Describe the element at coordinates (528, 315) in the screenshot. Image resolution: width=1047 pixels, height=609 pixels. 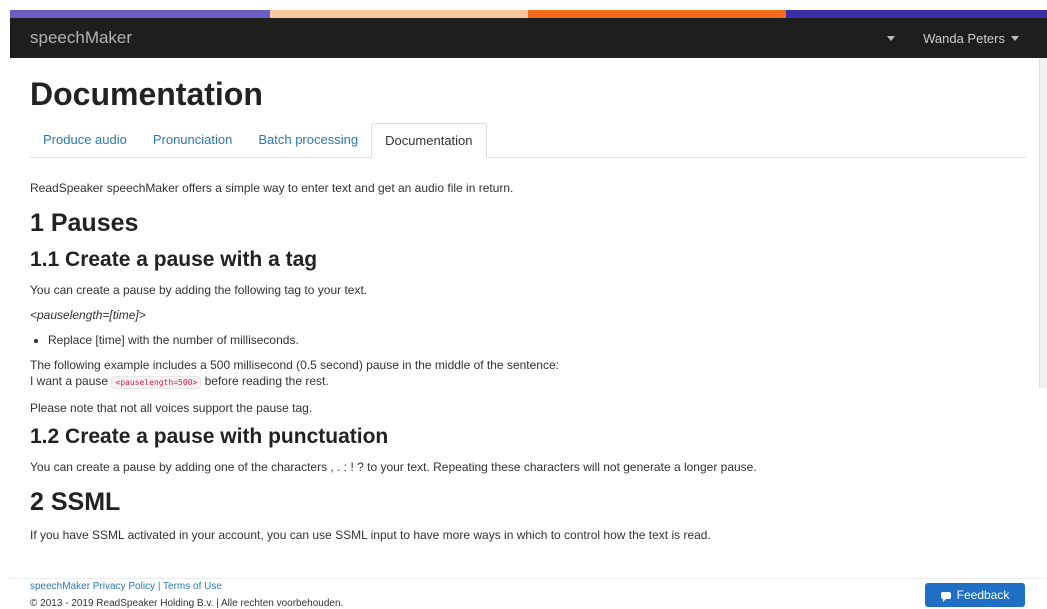
I see `pause-tag-syntax: <pauselength=[time]>` at that location.